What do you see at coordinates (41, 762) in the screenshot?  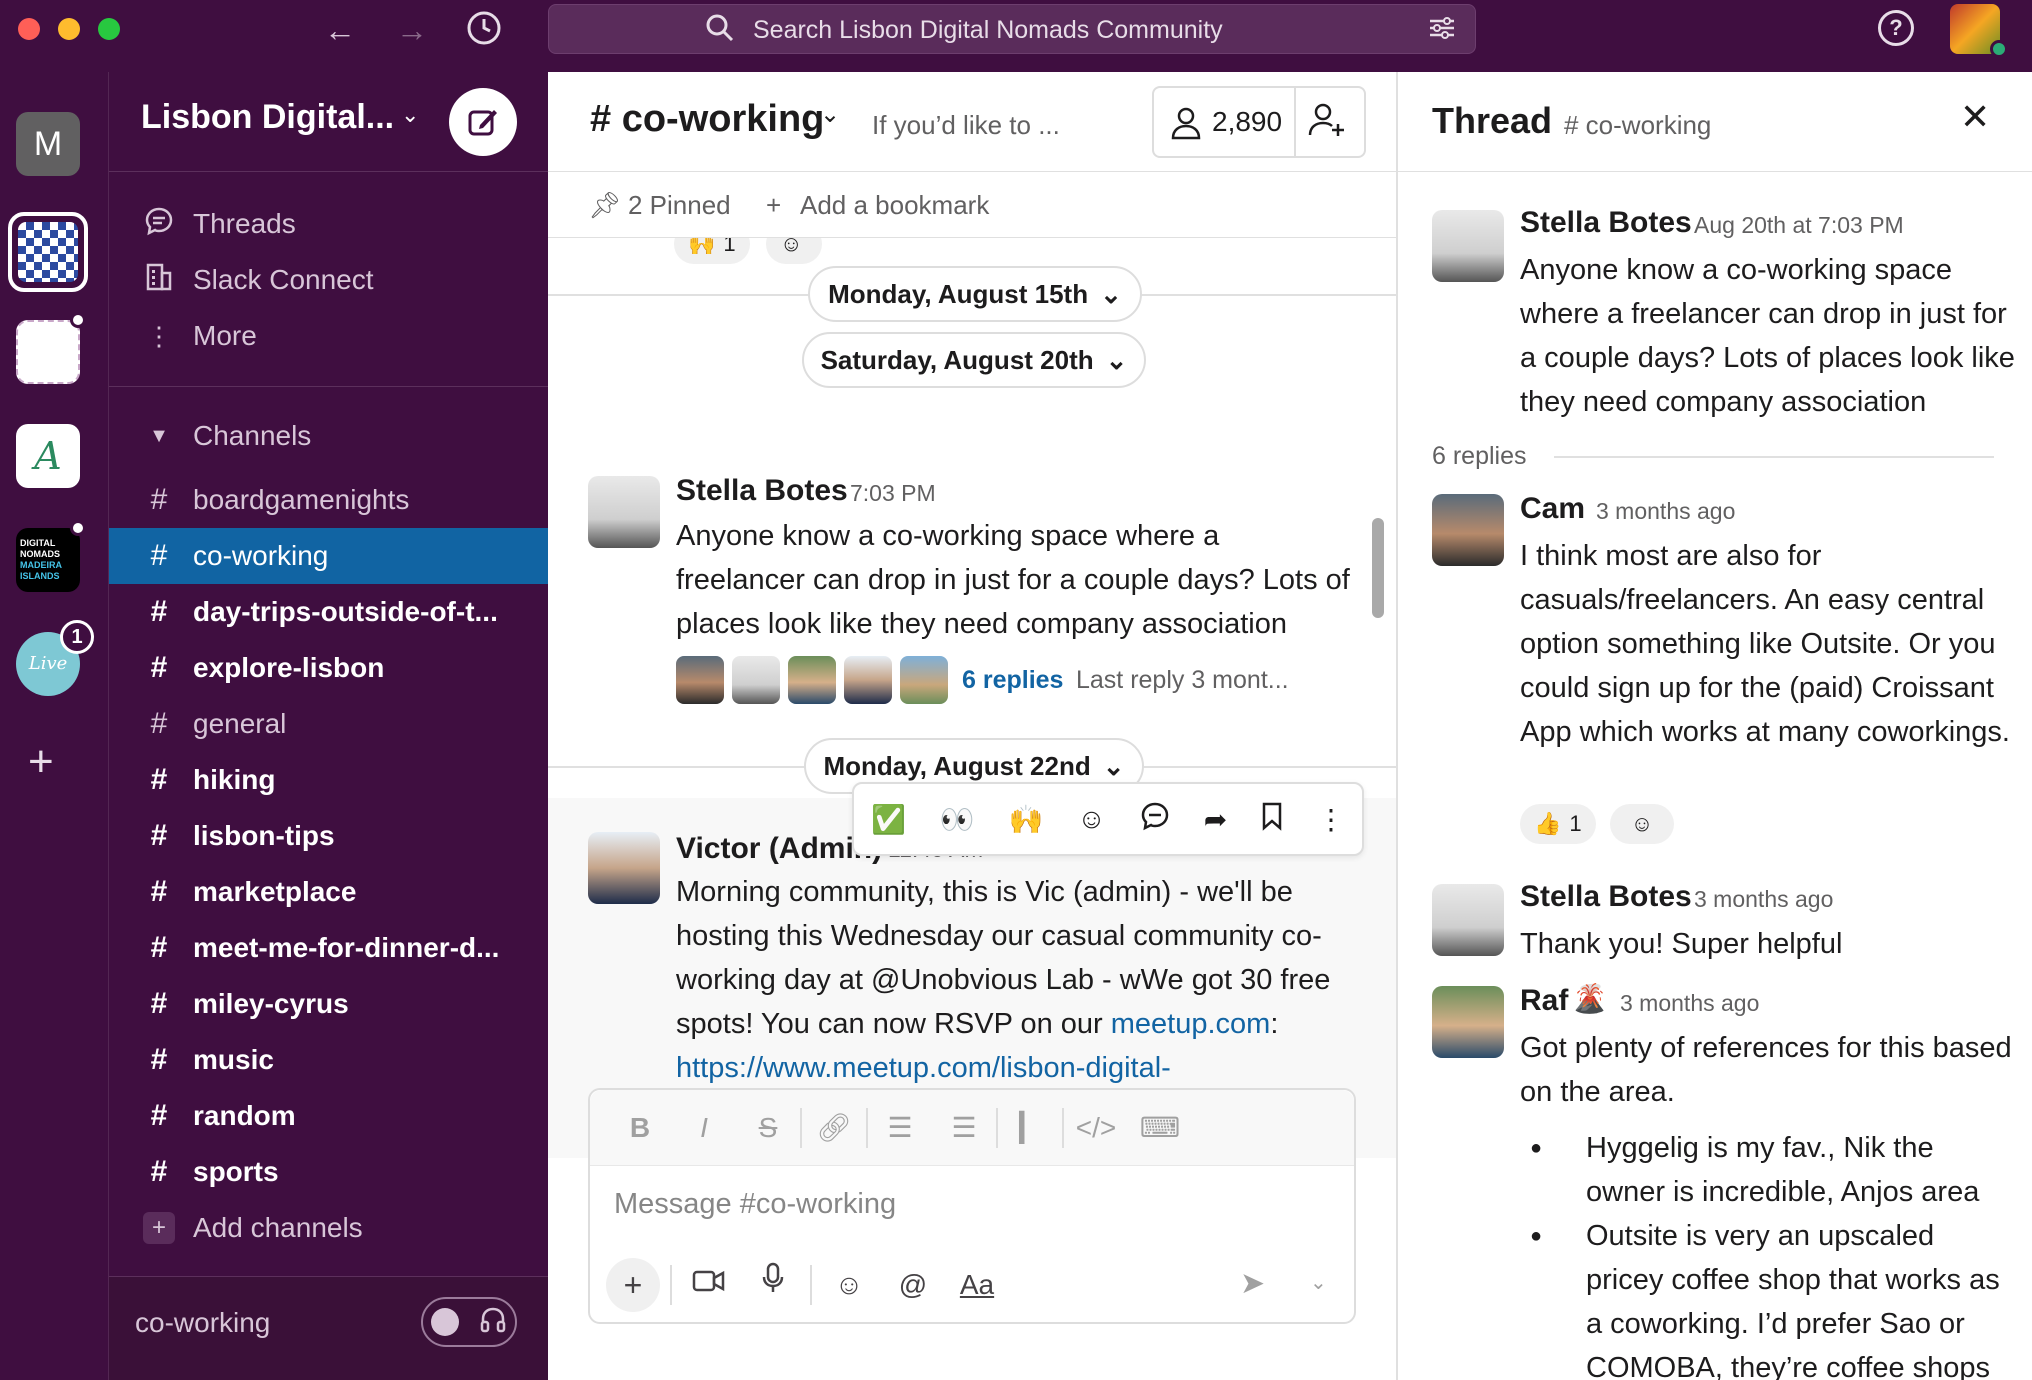 I see `add-workspace-button: +` at bounding box center [41, 762].